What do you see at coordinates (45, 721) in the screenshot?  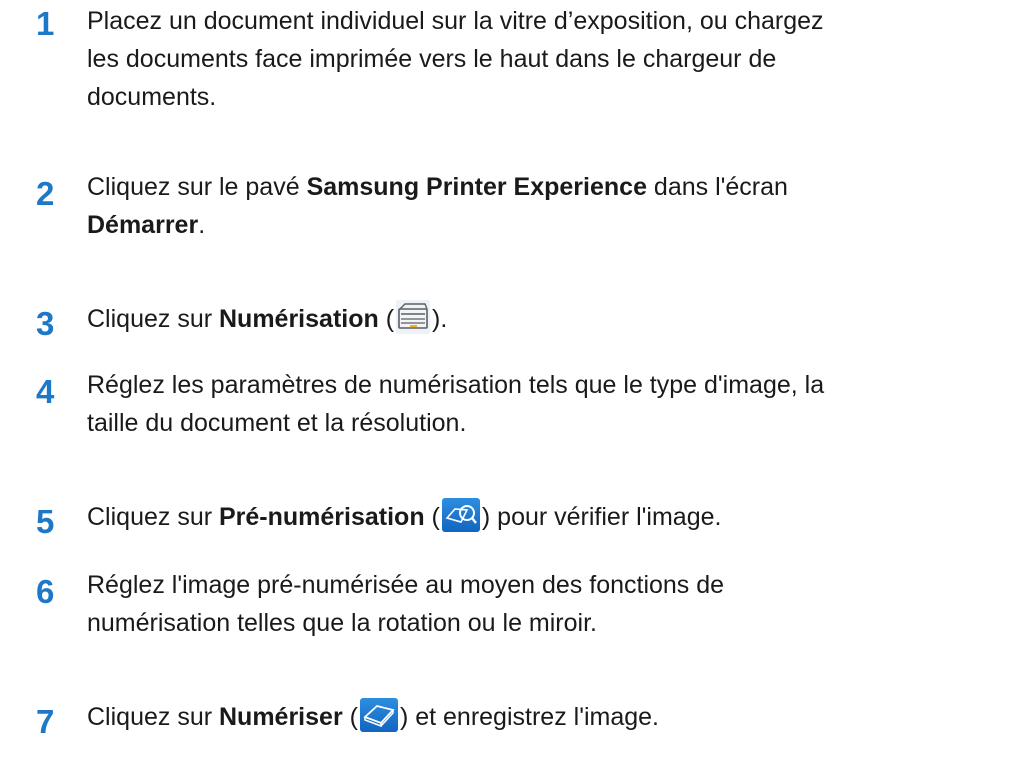 I see `step-number: 7` at bounding box center [45, 721].